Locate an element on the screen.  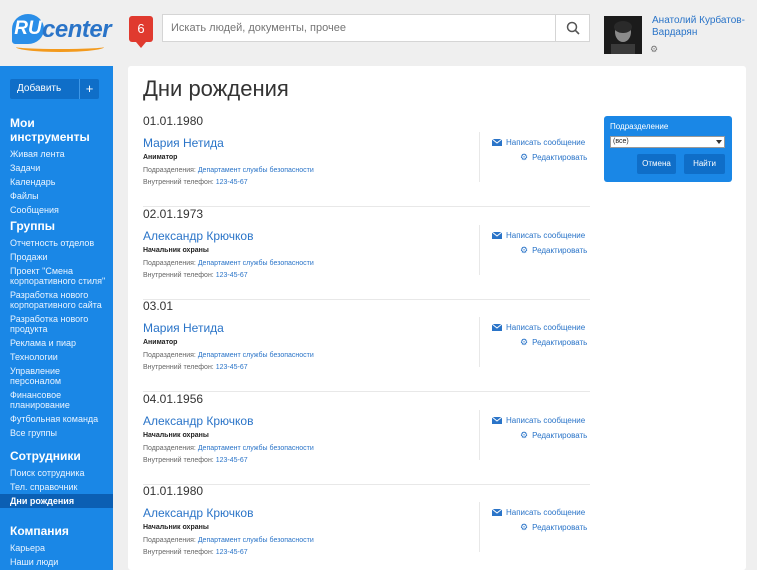
add-button-label: Добавить is located at coordinates (39, 88).